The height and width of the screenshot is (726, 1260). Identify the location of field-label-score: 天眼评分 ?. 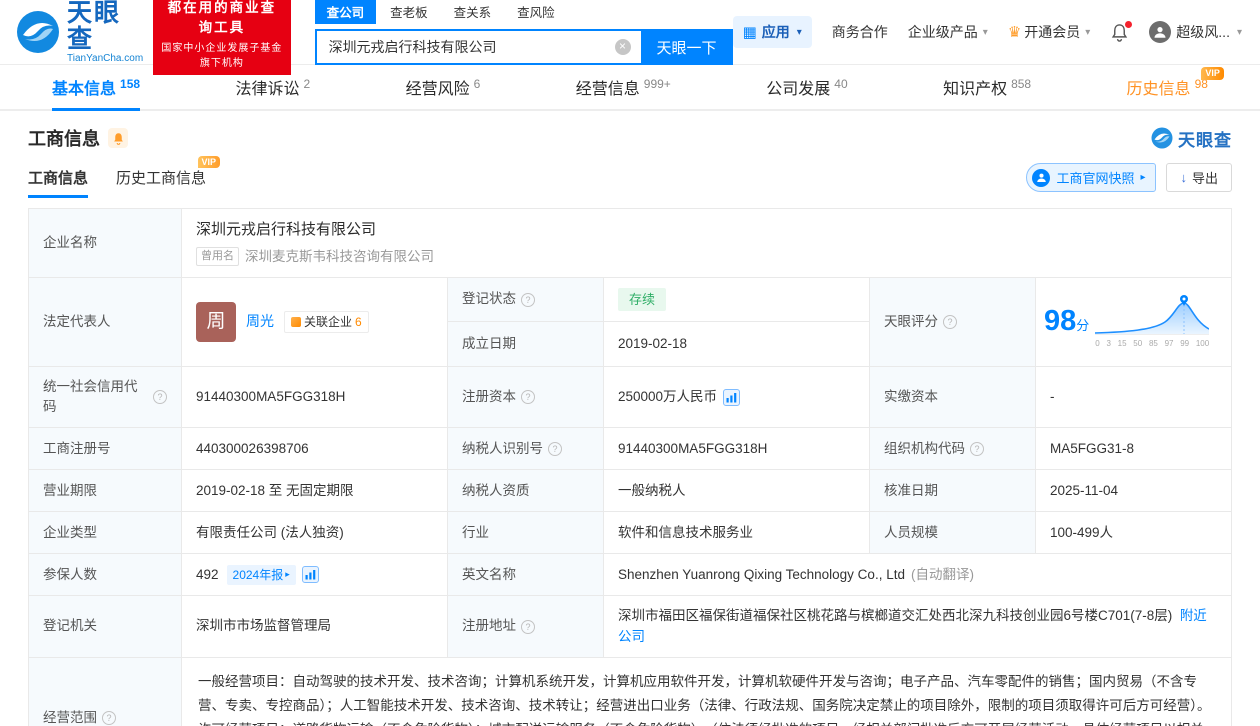
(952, 321).